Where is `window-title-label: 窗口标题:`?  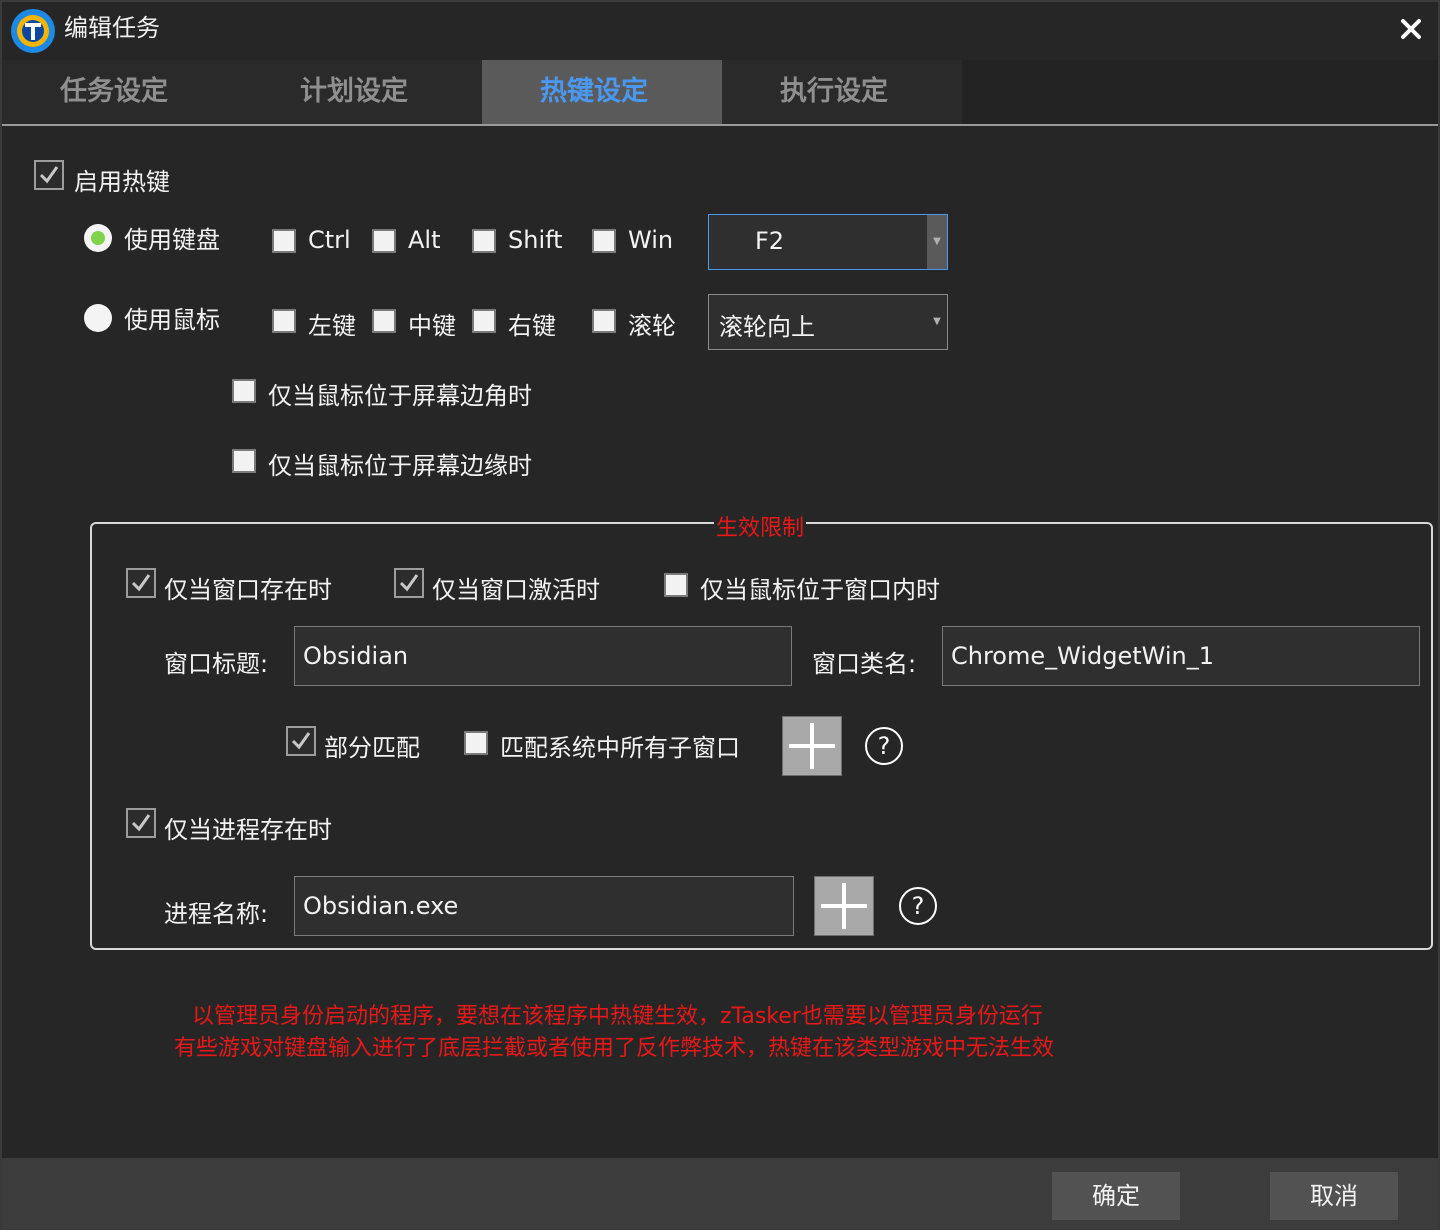
window-title-label: 窗口标题: is located at coordinates (216, 664).